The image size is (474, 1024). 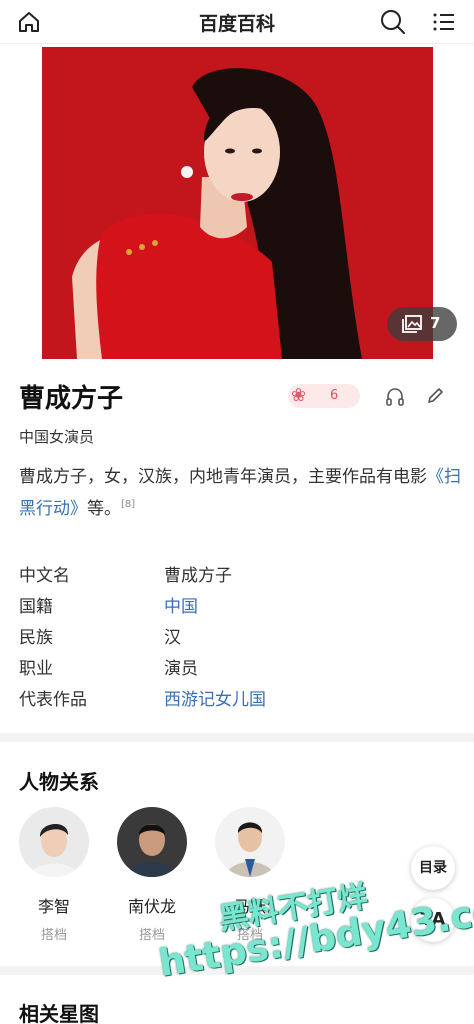 I want to click on infobox-key: 代表作品, so click(x=53, y=700).